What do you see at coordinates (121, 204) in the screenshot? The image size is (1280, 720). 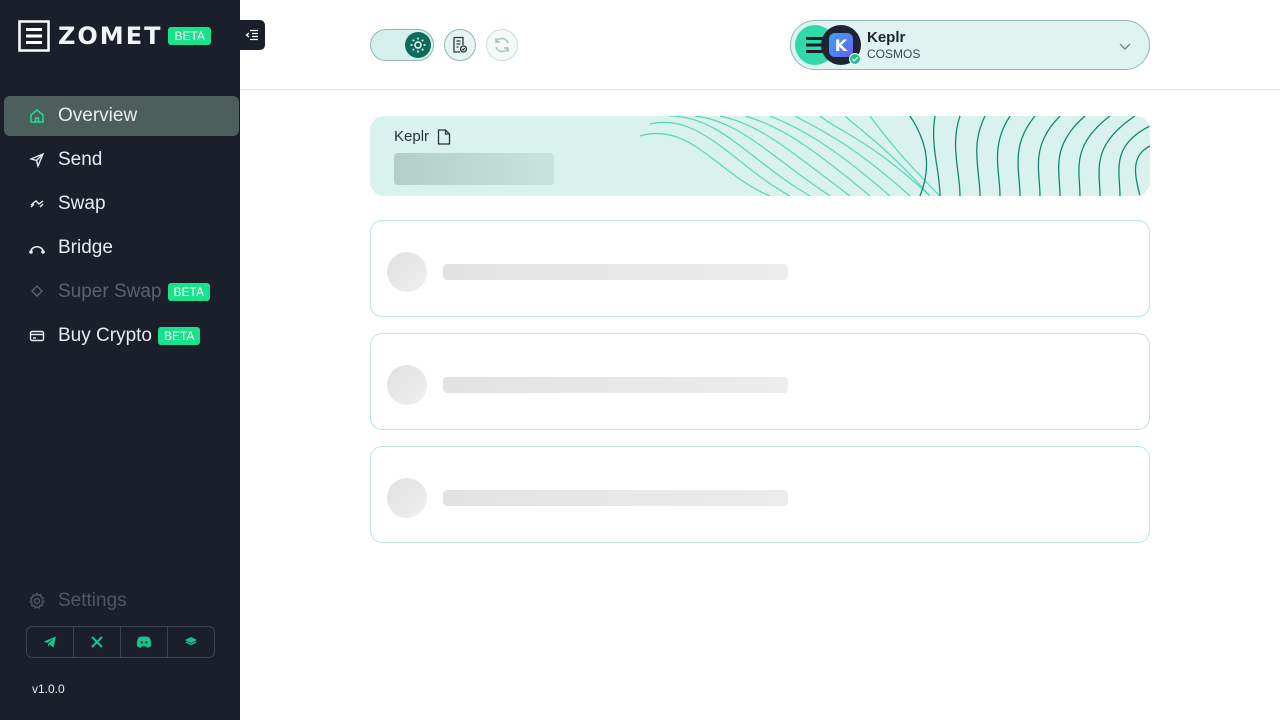 I see `sidebar-item-swap: Swap` at bounding box center [121, 204].